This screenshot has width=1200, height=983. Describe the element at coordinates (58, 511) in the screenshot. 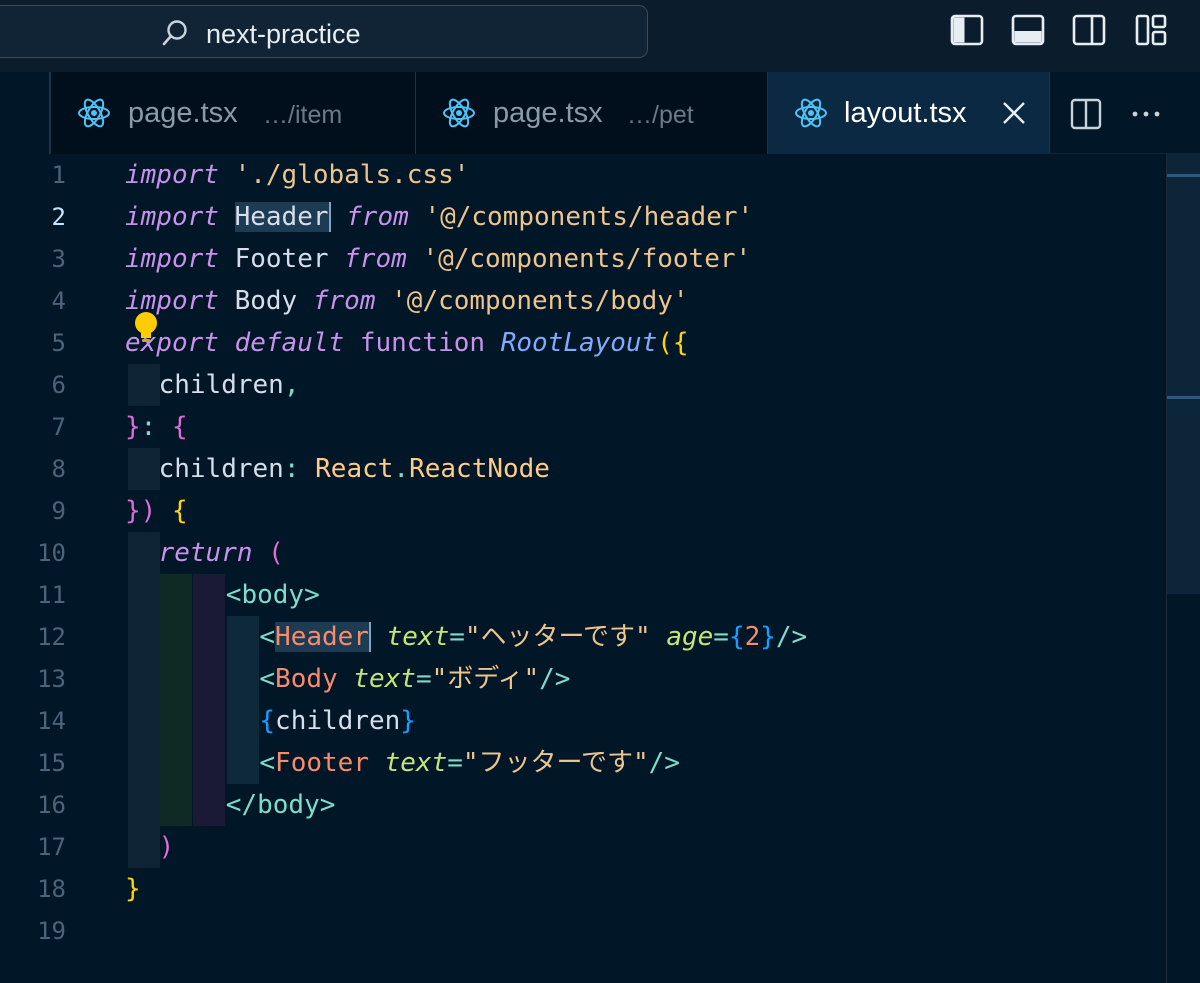

I see `line-number: 9` at that location.